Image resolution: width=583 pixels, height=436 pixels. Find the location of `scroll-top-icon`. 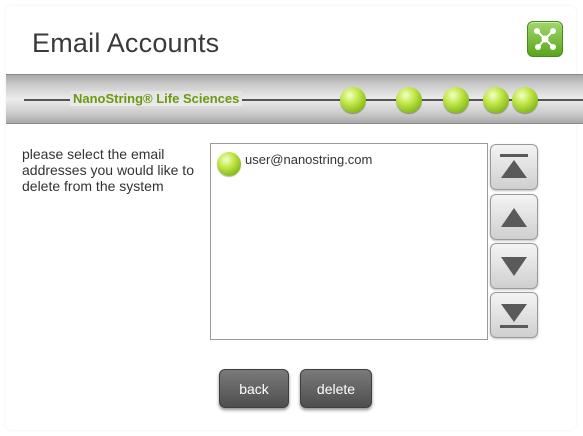

scroll-top-icon is located at coordinates (514, 166).